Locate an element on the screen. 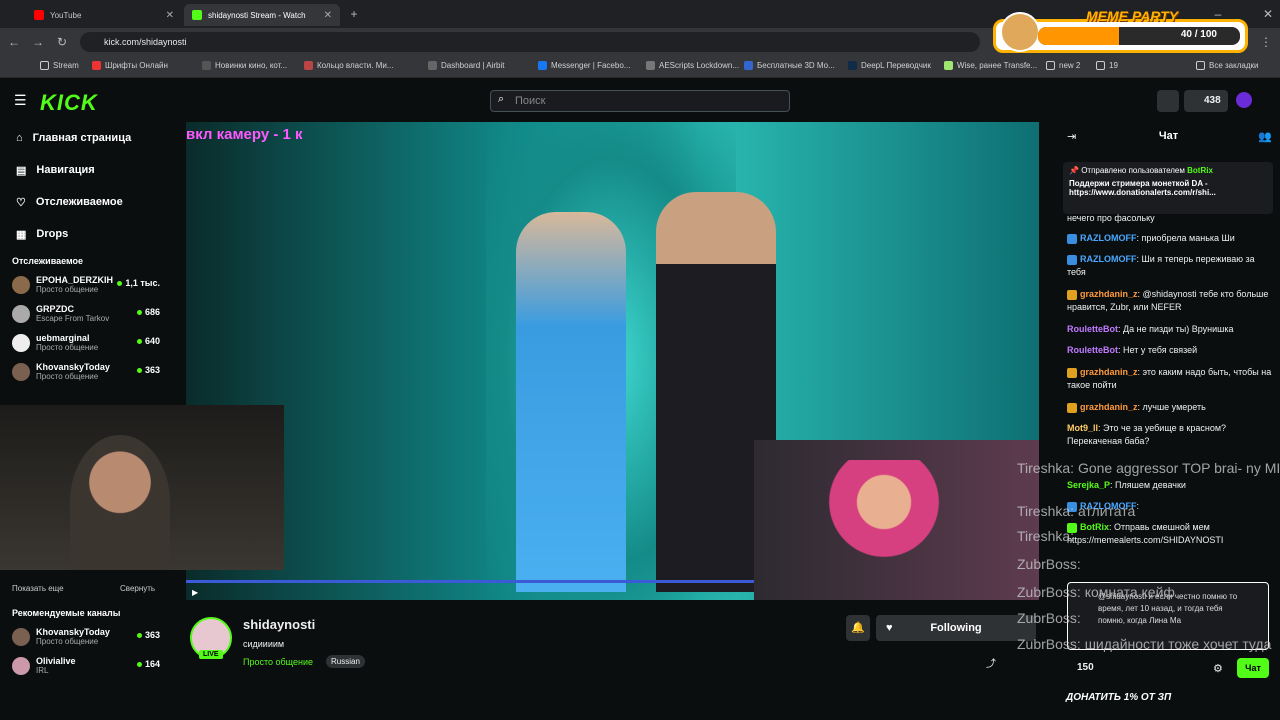  new-tab-button: + is located at coordinates (354, 14).